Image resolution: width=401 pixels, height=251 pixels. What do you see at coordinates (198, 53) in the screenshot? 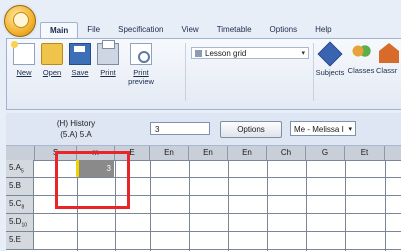
I see `grid-view-icon` at bounding box center [198, 53].